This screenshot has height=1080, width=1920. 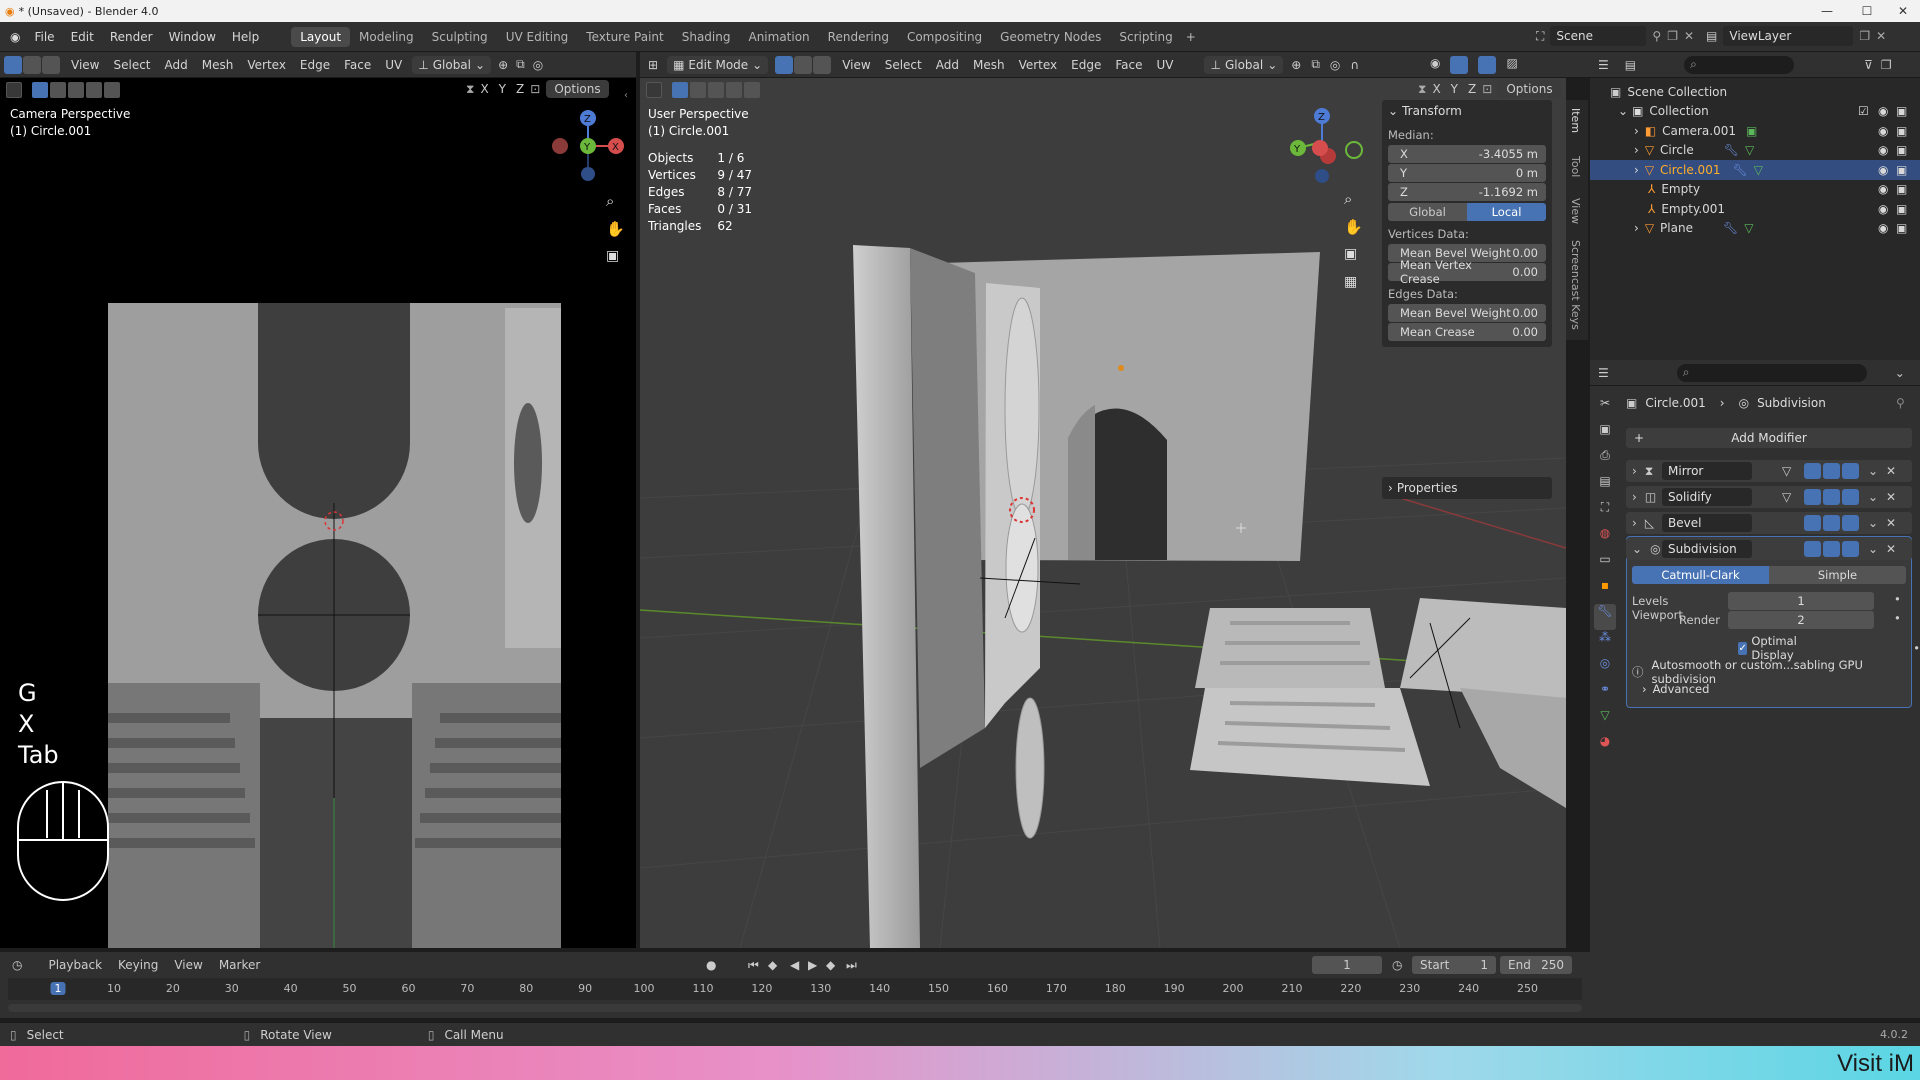 I want to click on modifier-subdivision: ⌄ ◎ Subdivision ⌄ ✕, so click(x=1769, y=549).